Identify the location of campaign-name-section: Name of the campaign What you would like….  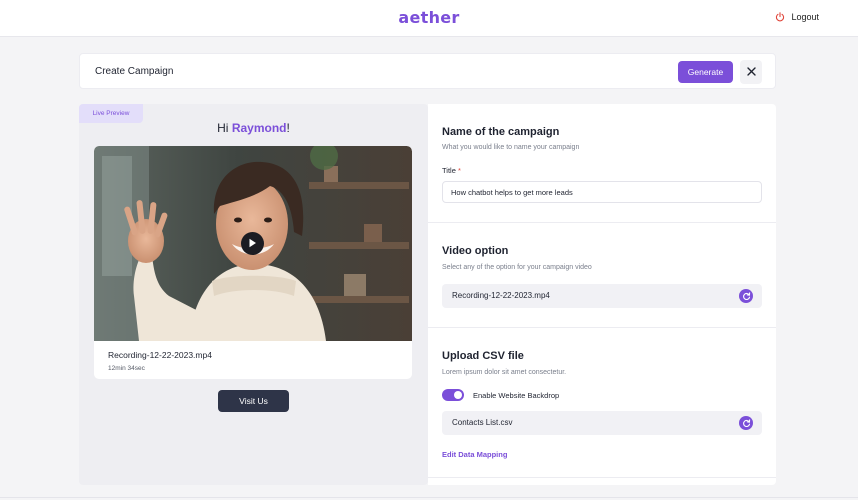
(602, 163).